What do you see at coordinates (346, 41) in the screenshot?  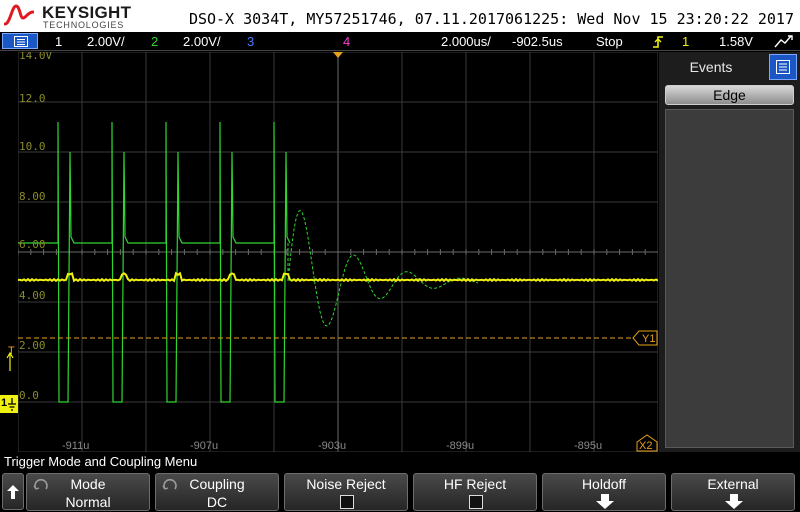 I see `ch4-label: 4` at bounding box center [346, 41].